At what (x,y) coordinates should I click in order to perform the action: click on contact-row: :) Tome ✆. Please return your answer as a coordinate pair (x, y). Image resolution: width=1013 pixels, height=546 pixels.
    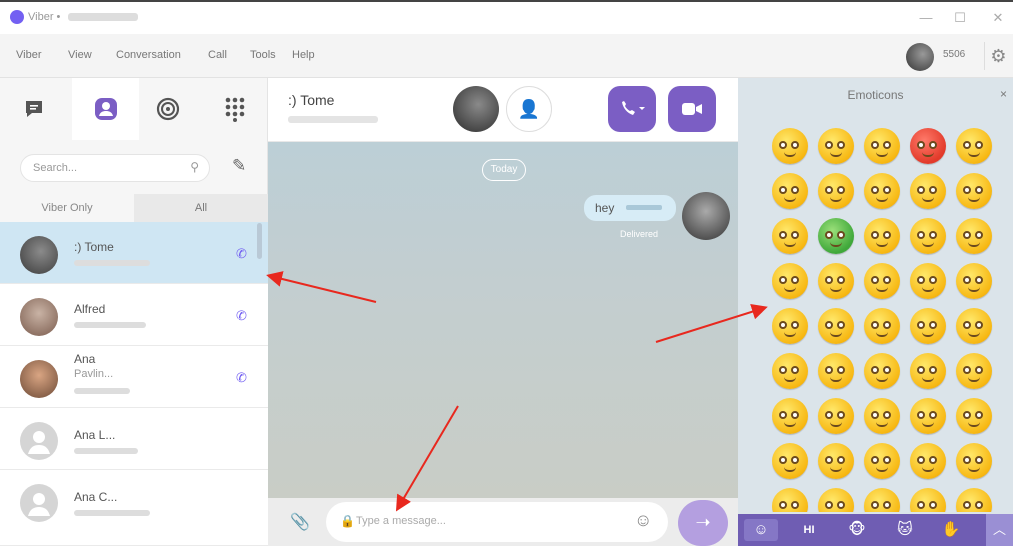
    Looking at the image, I should click on (134, 253).